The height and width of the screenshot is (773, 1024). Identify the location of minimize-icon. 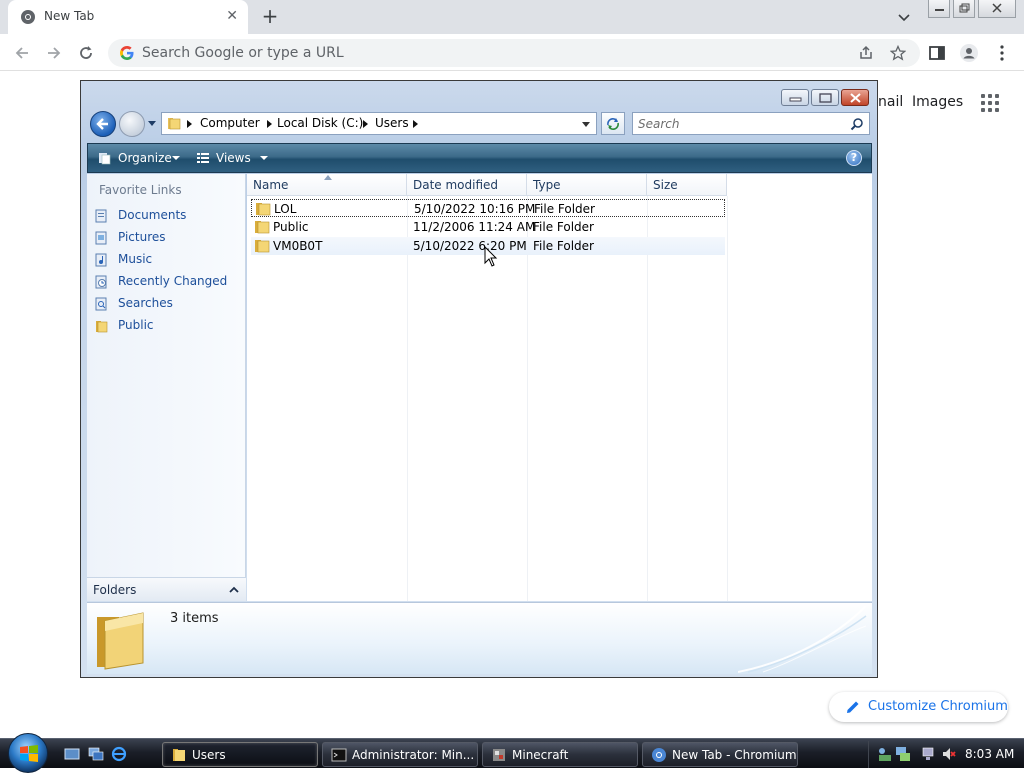
(795, 99).